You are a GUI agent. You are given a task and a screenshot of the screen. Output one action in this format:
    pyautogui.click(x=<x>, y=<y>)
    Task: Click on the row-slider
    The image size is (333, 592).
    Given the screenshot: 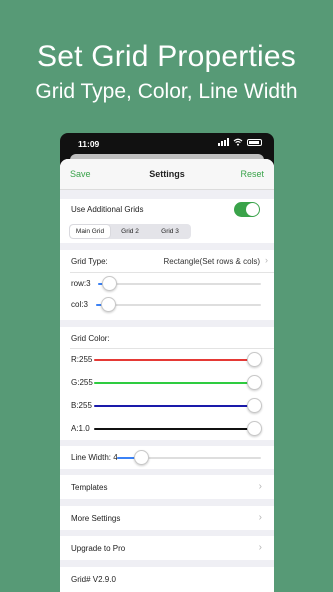 What is the action you would take?
    pyautogui.click(x=179, y=283)
    